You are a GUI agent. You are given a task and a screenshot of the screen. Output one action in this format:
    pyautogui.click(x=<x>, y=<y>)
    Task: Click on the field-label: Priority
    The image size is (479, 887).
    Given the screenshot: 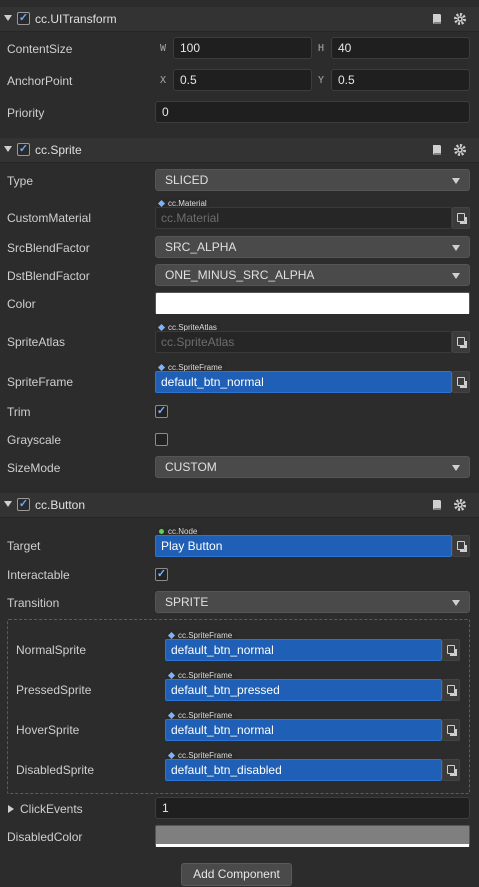 What is the action you would take?
    pyautogui.click(x=26, y=113)
    